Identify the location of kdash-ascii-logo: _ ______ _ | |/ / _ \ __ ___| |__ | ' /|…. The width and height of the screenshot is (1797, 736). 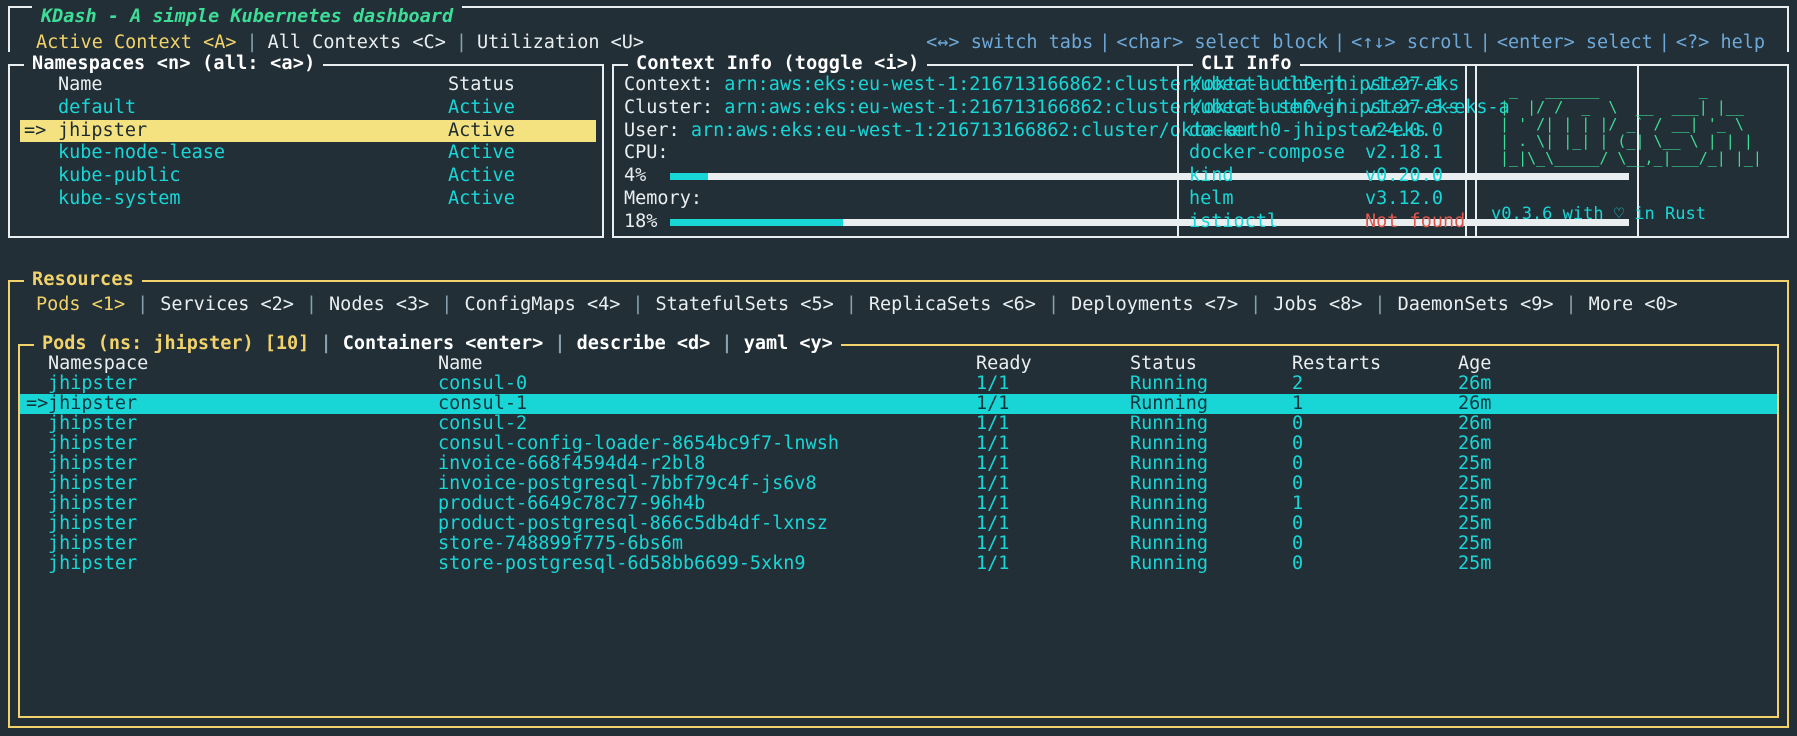
(1631, 124).